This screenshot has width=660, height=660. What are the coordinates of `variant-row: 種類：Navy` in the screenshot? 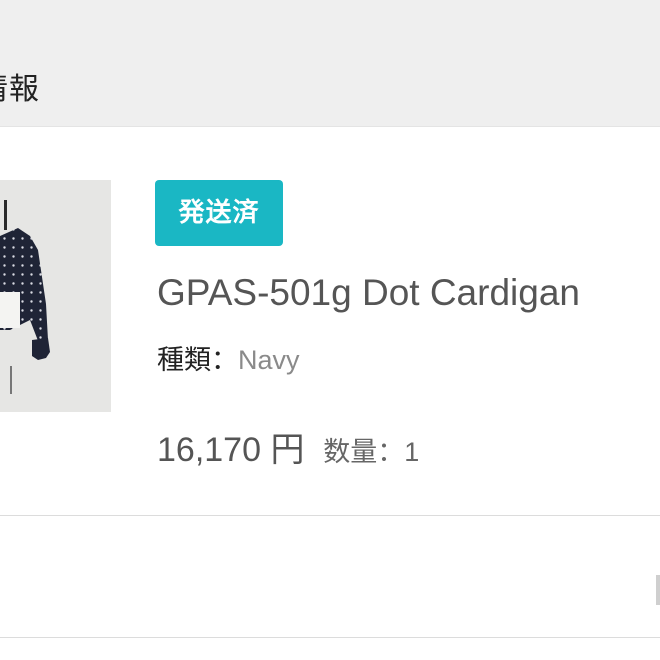 It's located at (228, 360).